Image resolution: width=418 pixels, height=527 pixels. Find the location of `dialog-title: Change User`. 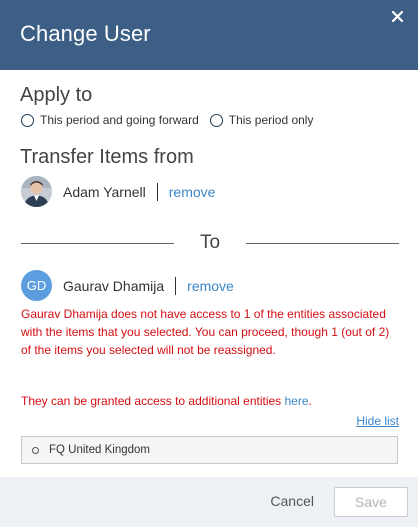

dialog-title: Change User is located at coordinates (85, 33).